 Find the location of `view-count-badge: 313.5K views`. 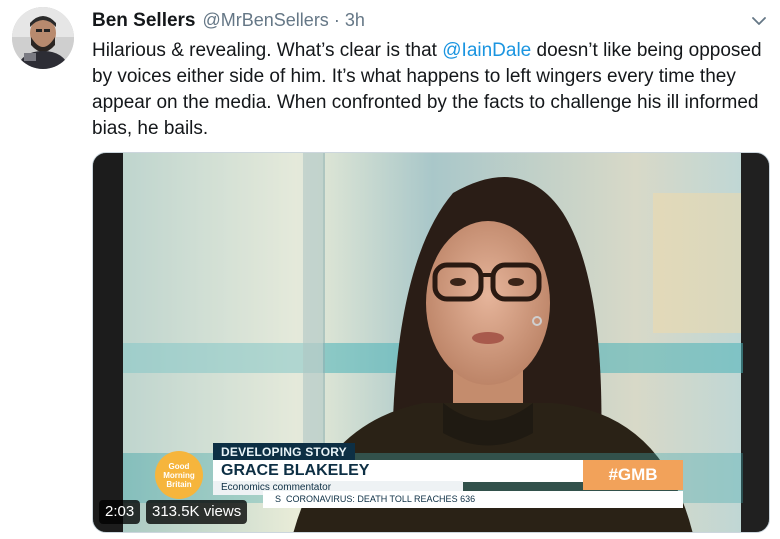

view-count-badge: 313.5K views is located at coordinates (197, 512).